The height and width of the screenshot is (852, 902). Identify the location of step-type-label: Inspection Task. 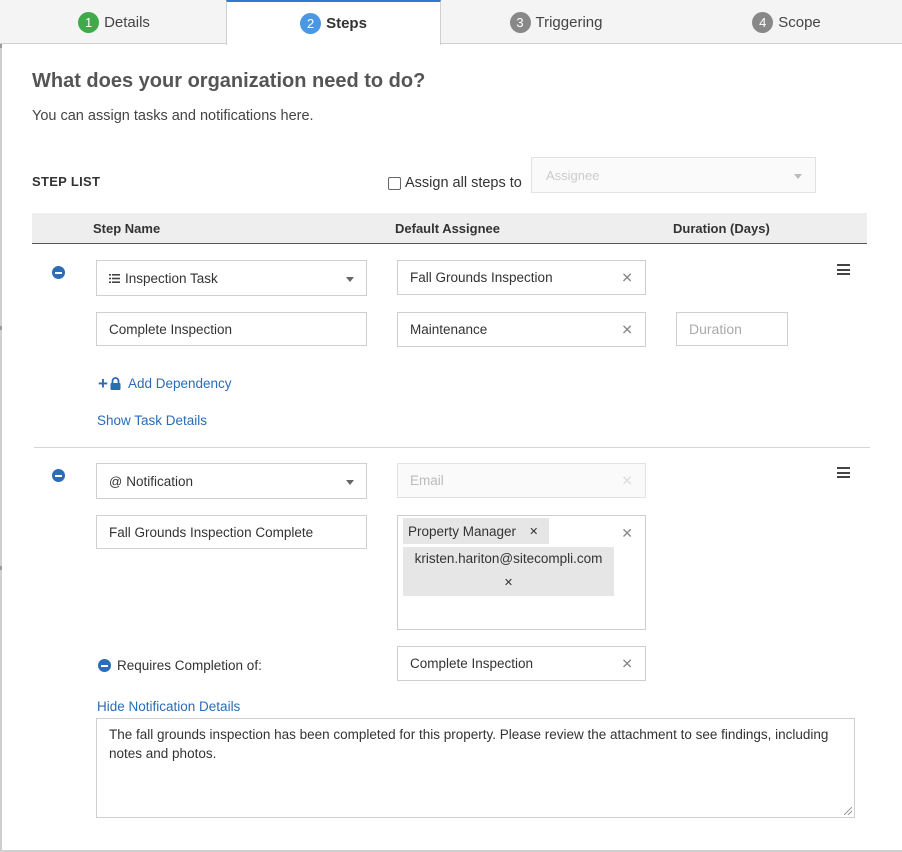
(171, 278).